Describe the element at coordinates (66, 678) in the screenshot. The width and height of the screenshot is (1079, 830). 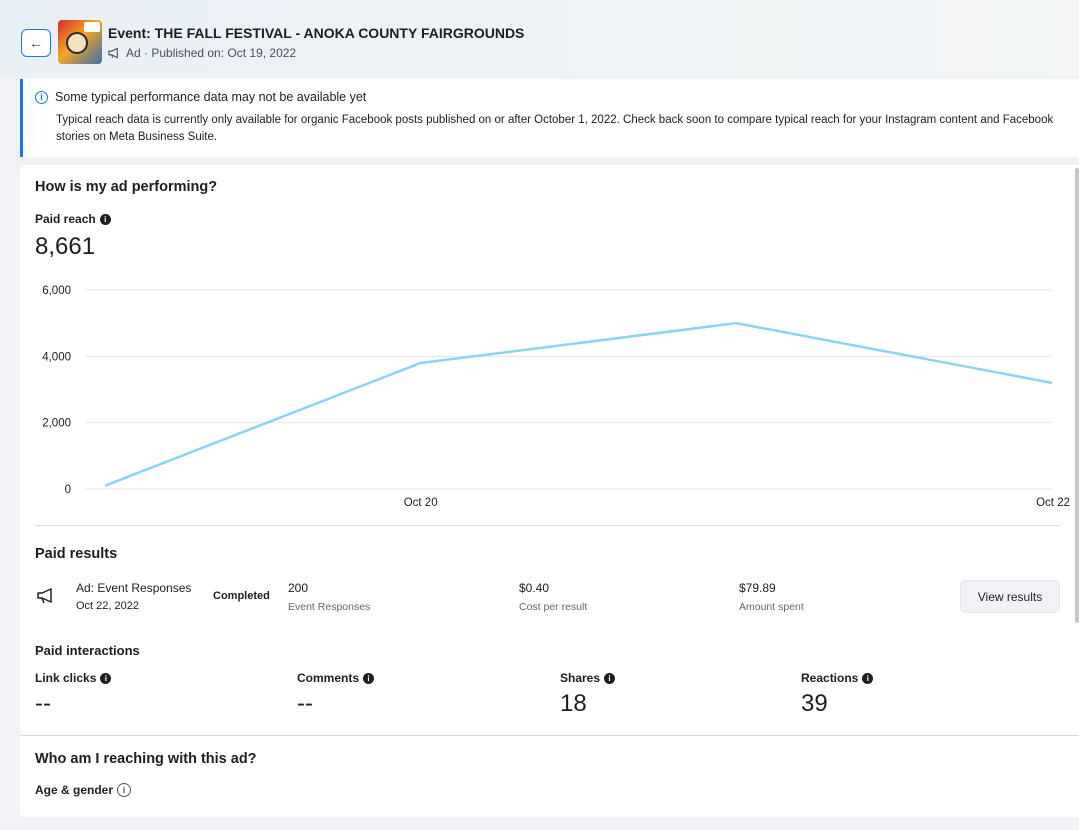
I see `link-clicks-label-text: Link clicks` at that location.